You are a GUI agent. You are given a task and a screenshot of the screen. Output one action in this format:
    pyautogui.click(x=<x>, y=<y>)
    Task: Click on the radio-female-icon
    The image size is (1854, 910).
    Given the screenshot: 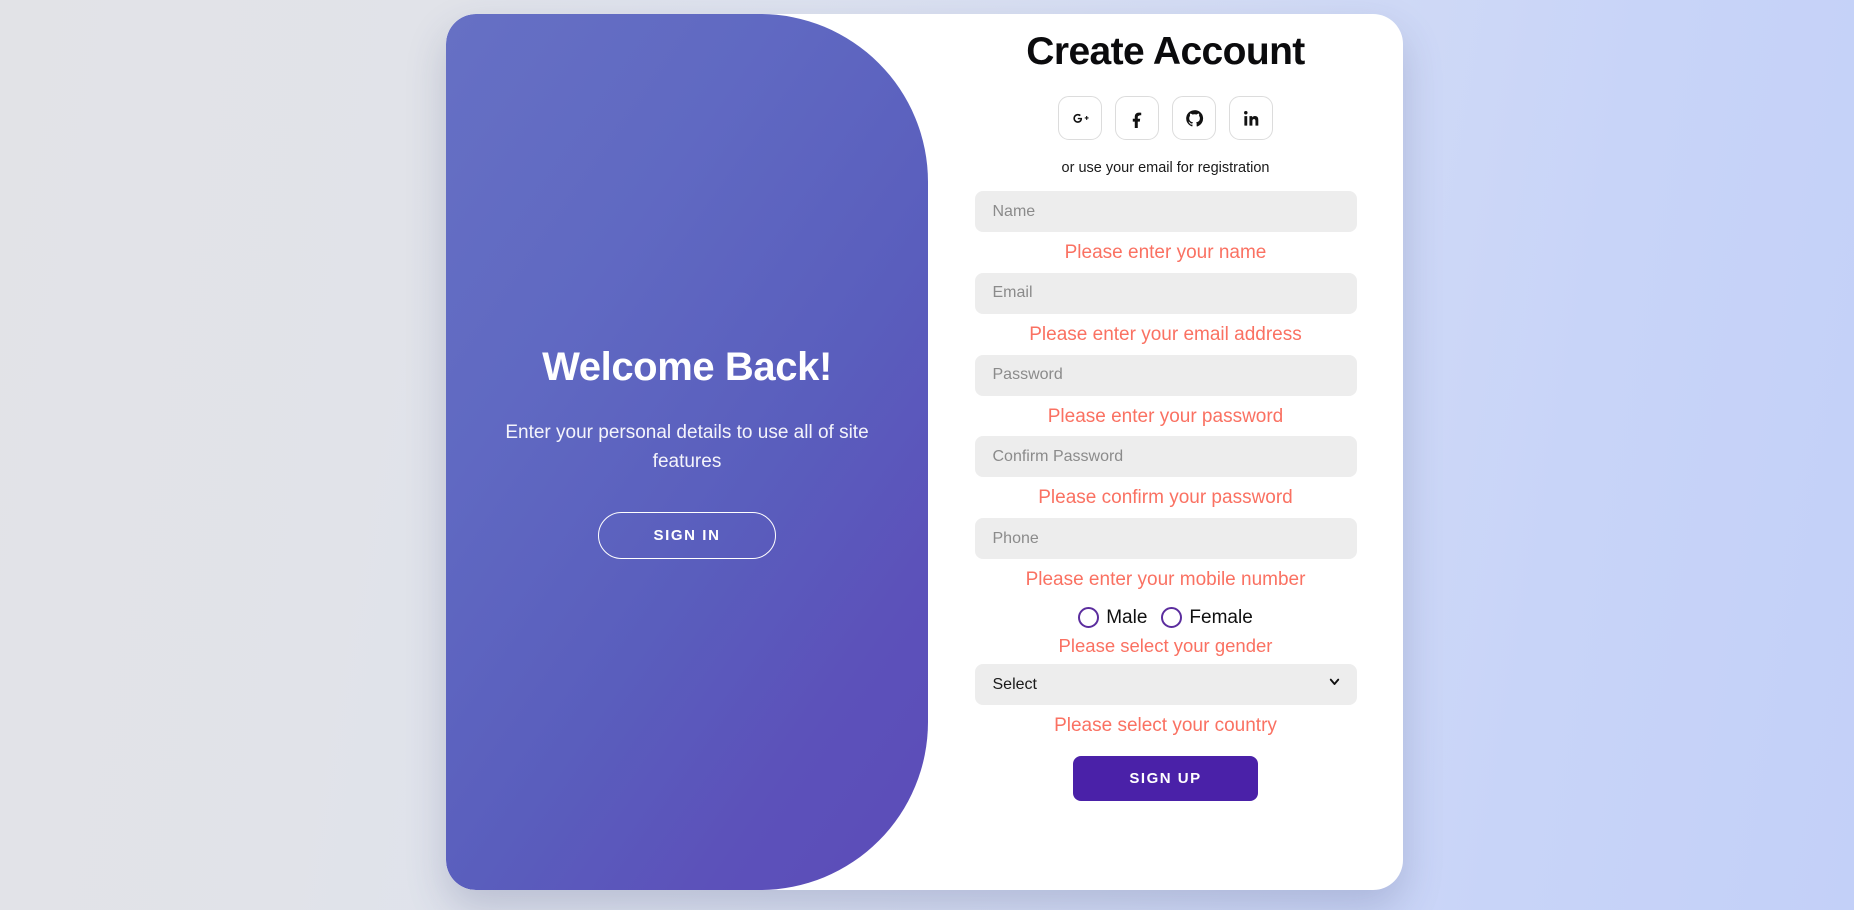 What is the action you would take?
    pyautogui.click(x=1172, y=618)
    